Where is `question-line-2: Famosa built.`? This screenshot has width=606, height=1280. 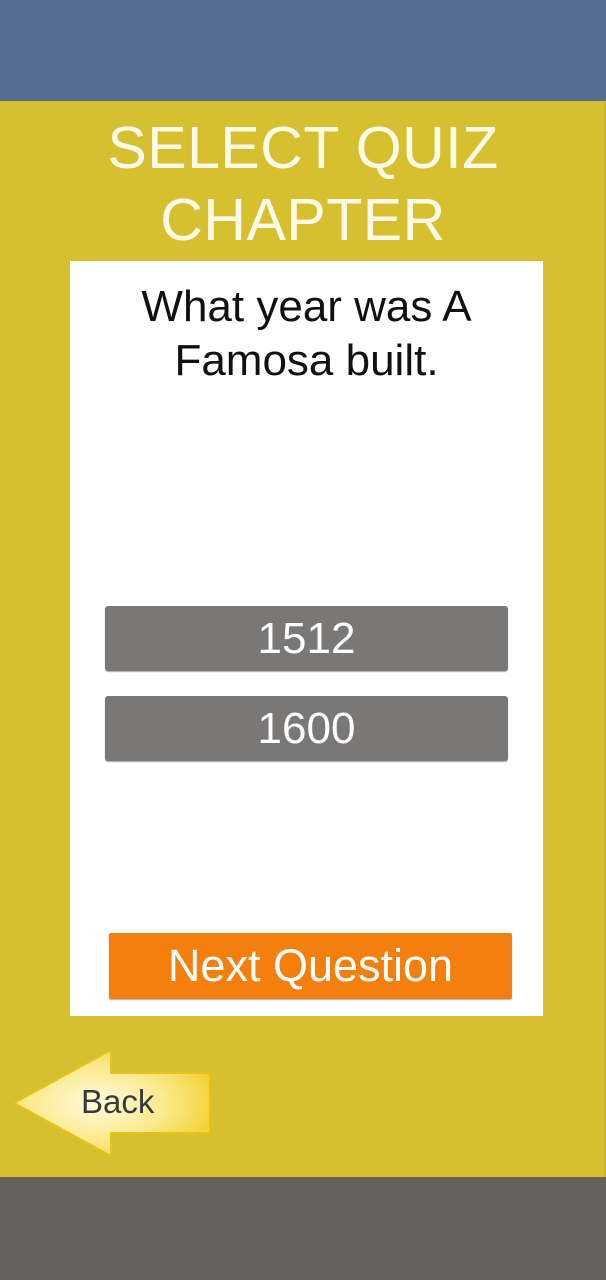 question-line-2: Famosa built. is located at coordinates (306, 360).